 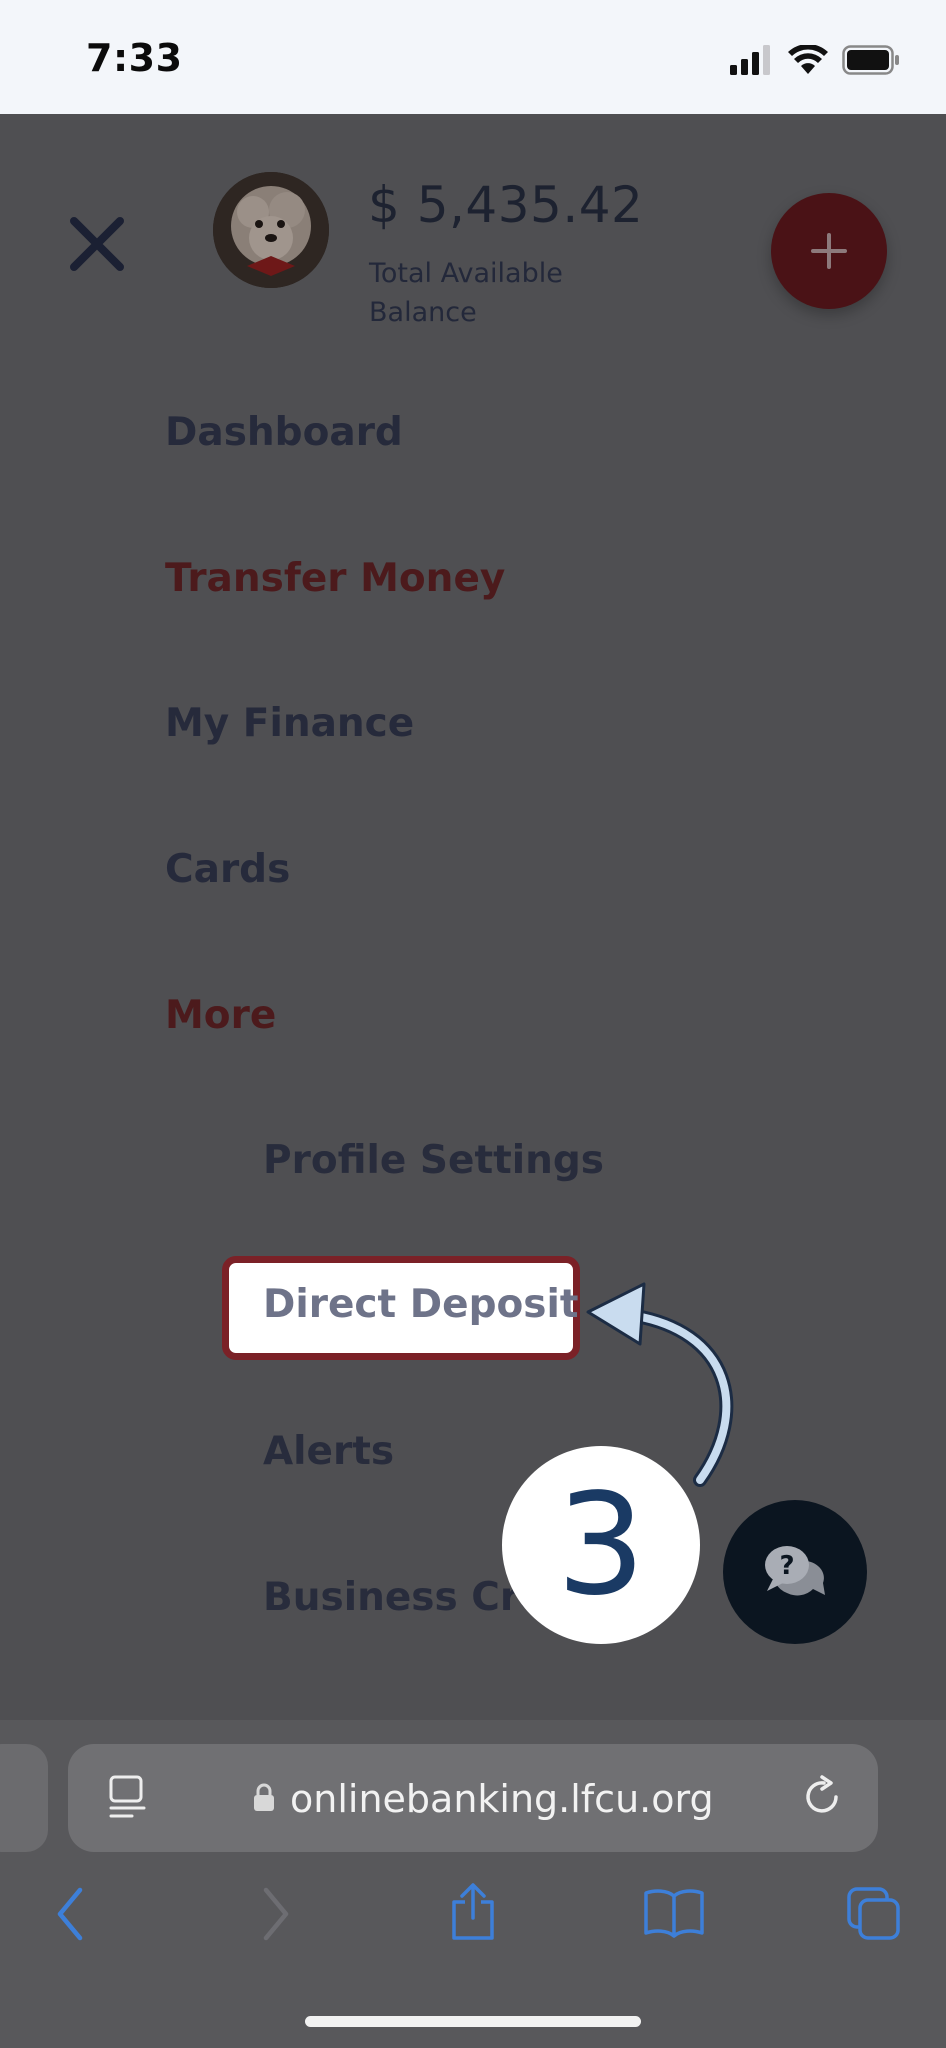 I want to click on submenu-item-business-credit: Business Cre, so click(x=404, y=1597).